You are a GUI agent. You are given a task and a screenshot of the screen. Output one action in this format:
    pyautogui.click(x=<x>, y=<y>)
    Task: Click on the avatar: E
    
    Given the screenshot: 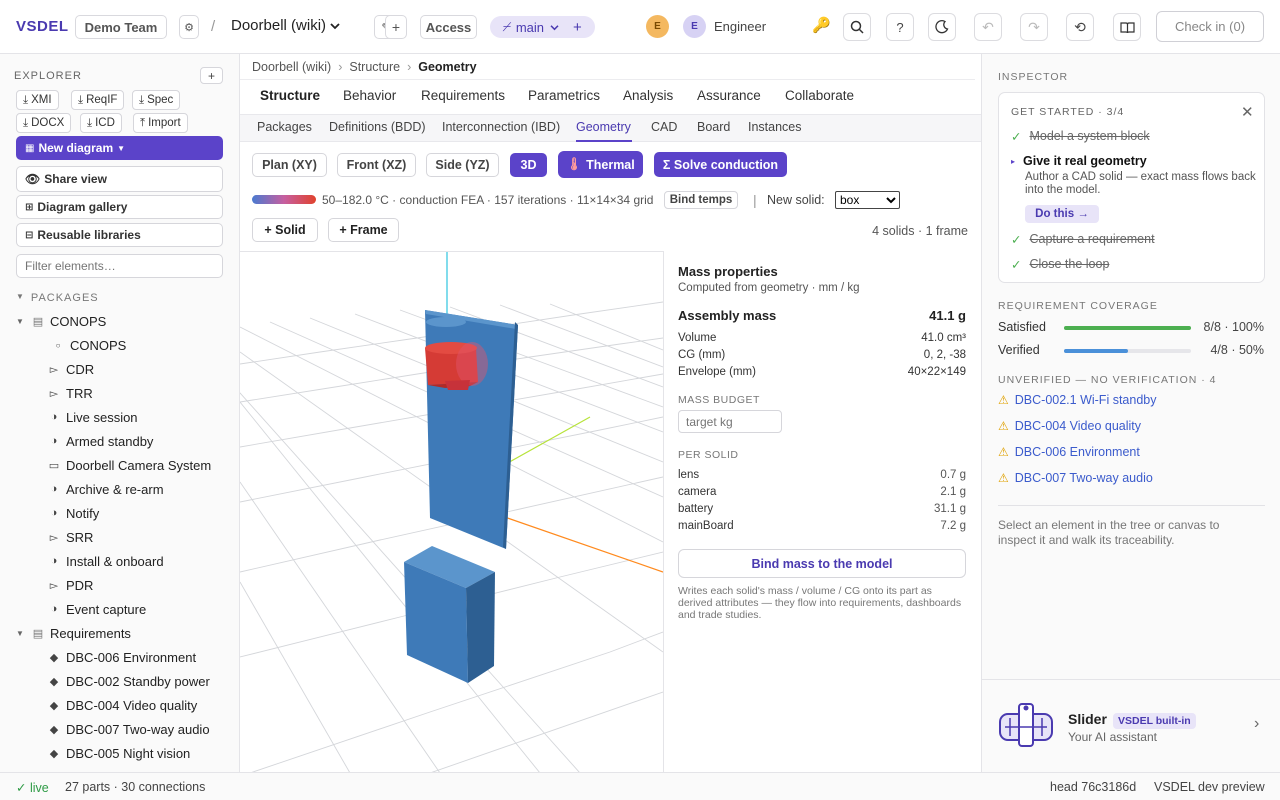 What is the action you would take?
    pyautogui.click(x=657, y=26)
    